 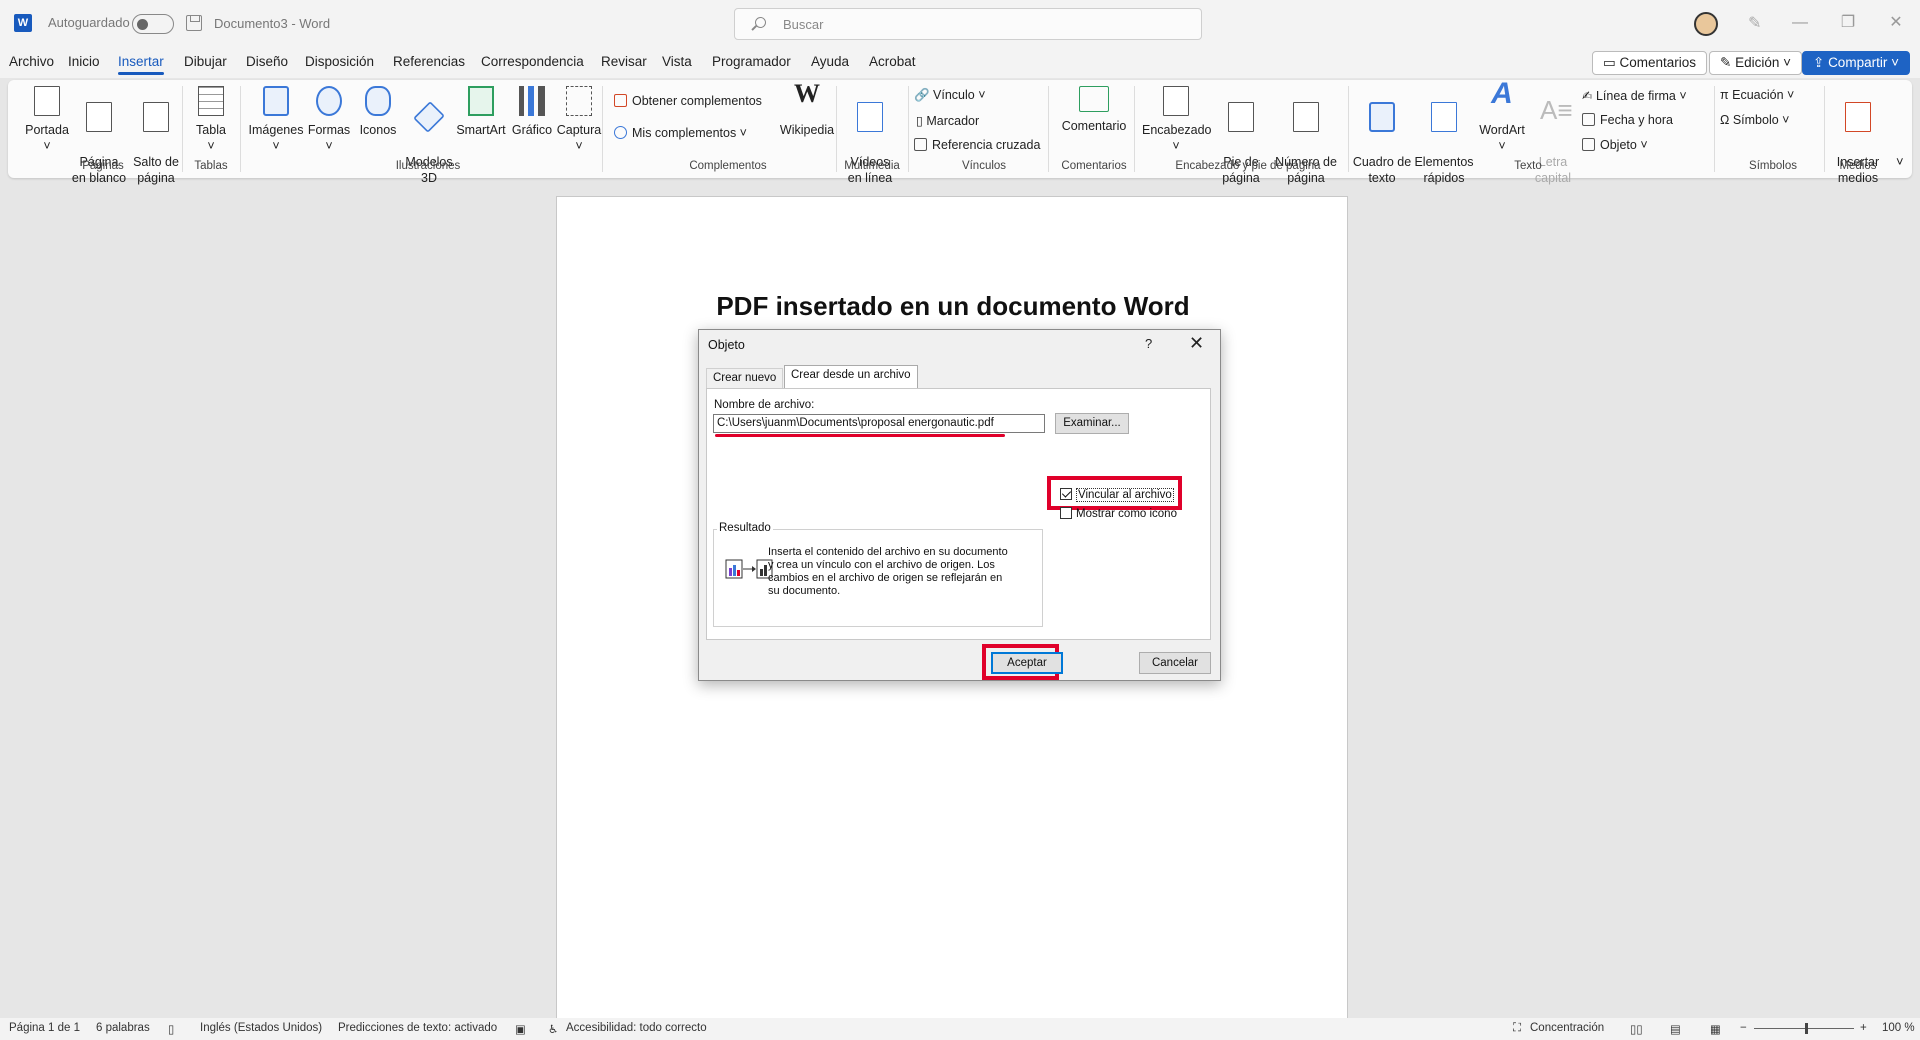 I want to click on quick-parts-button: Elementos rápidos, so click(x=1444, y=136).